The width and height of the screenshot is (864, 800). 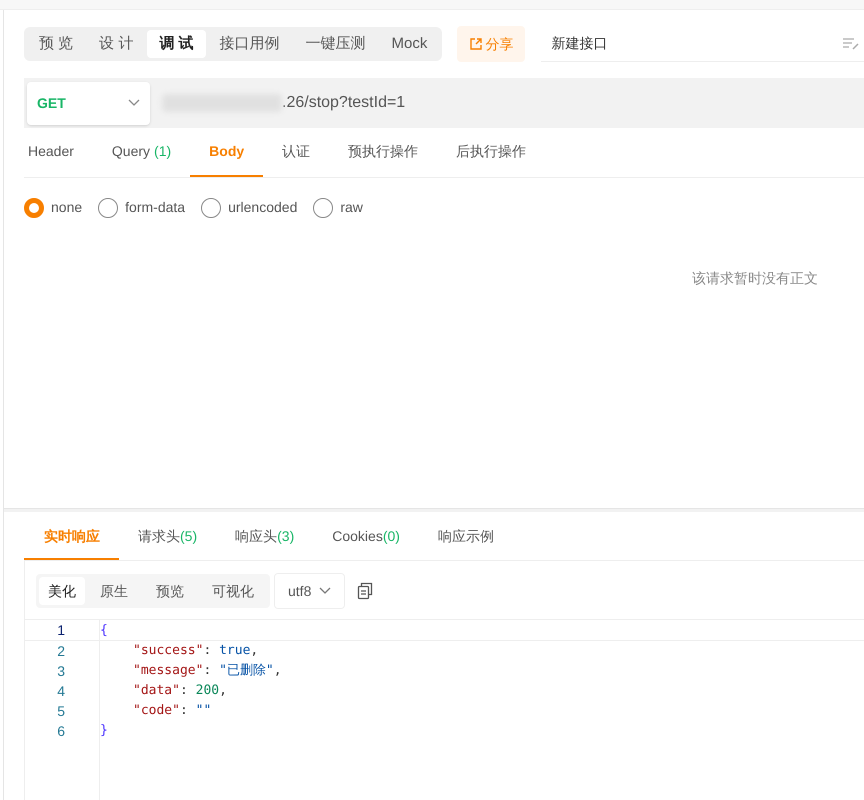 I want to click on radio-option: urlencoded, so click(x=249, y=207).